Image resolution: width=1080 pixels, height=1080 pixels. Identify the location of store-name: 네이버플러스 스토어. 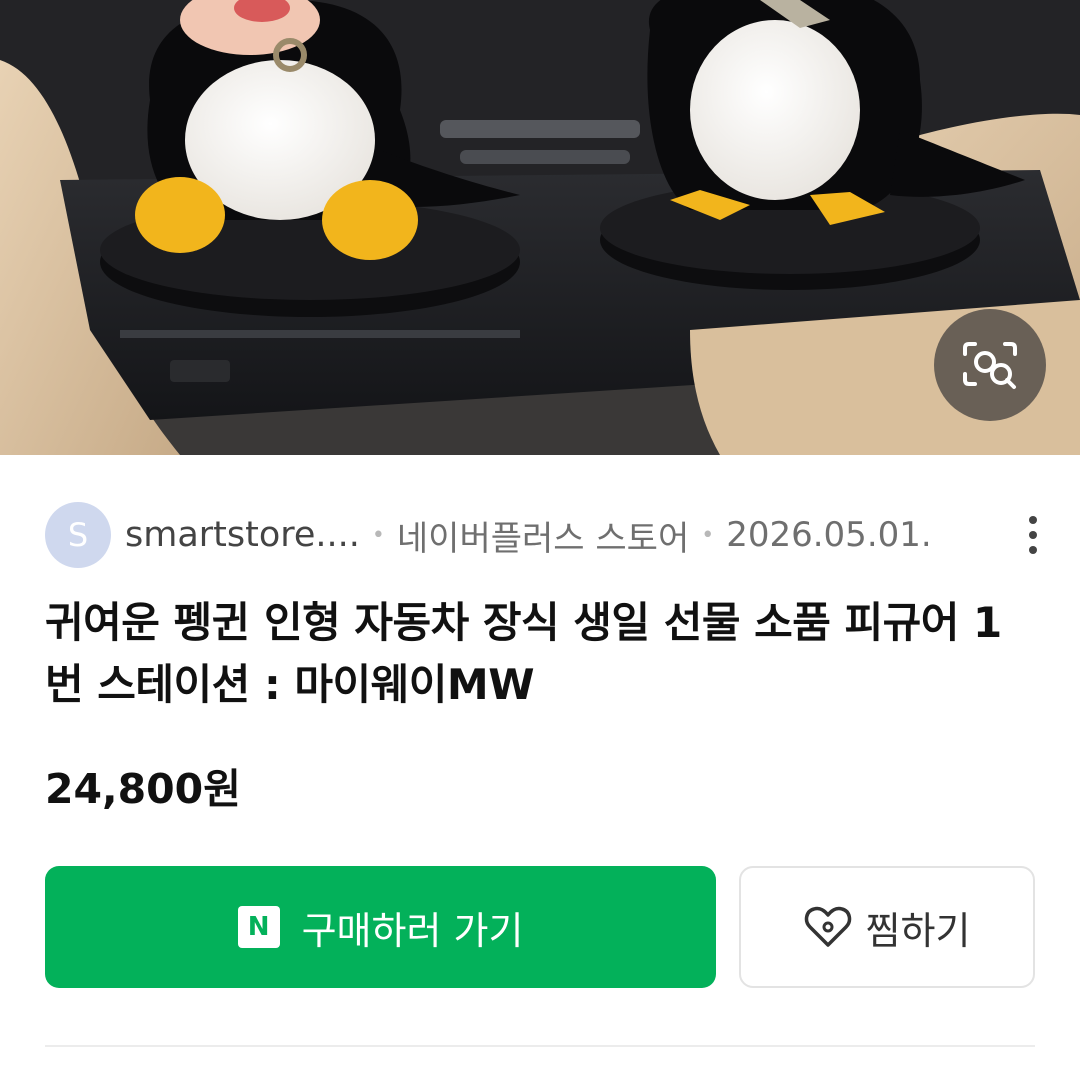
(543, 535).